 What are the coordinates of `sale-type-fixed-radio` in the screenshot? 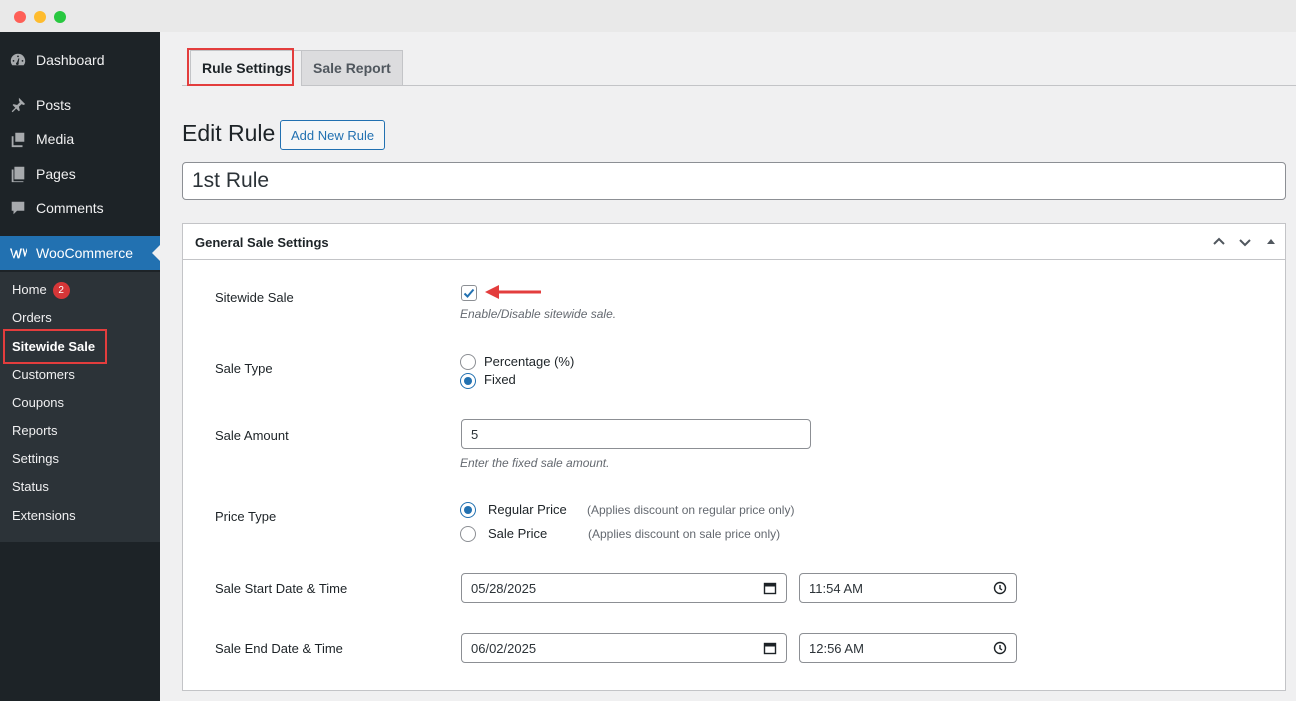 It's located at (468, 381).